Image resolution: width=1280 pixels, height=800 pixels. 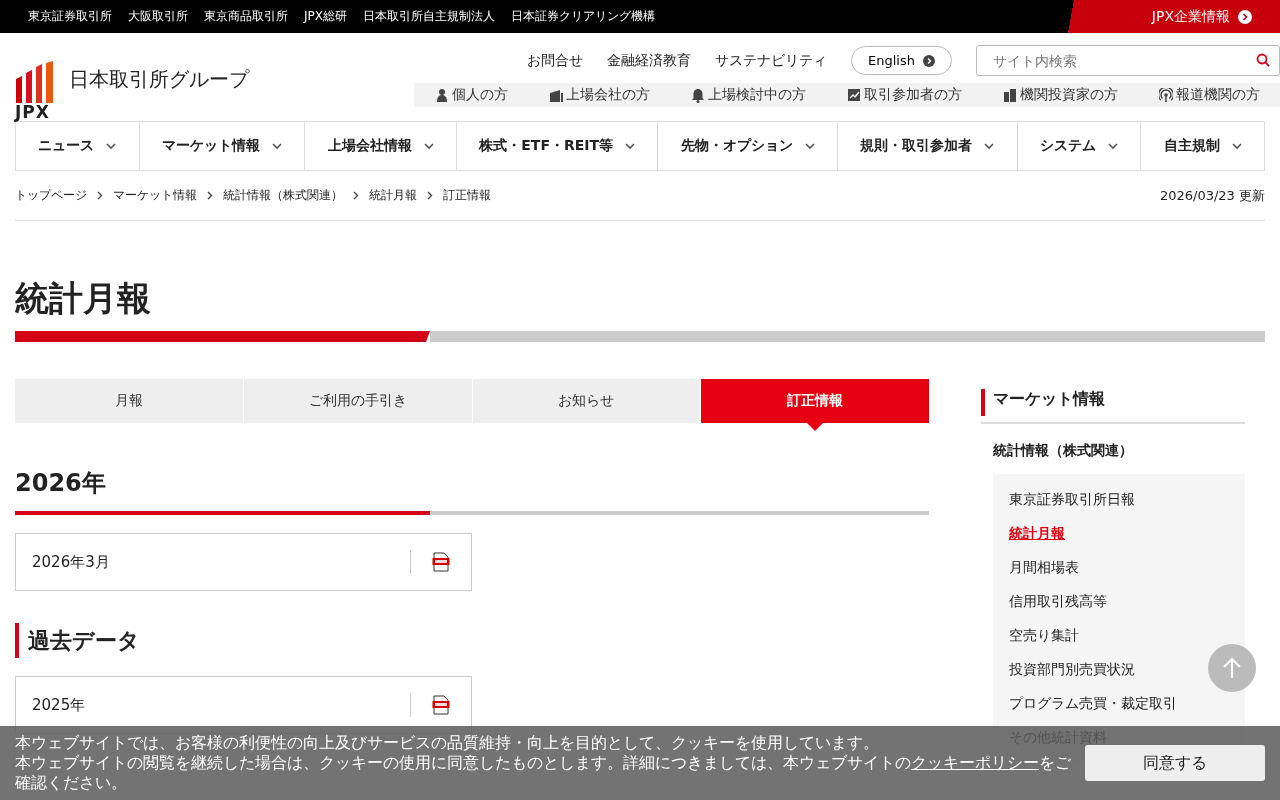 What do you see at coordinates (441, 95) in the screenshot?
I see `person-icon` at bounding box center [441, 95].